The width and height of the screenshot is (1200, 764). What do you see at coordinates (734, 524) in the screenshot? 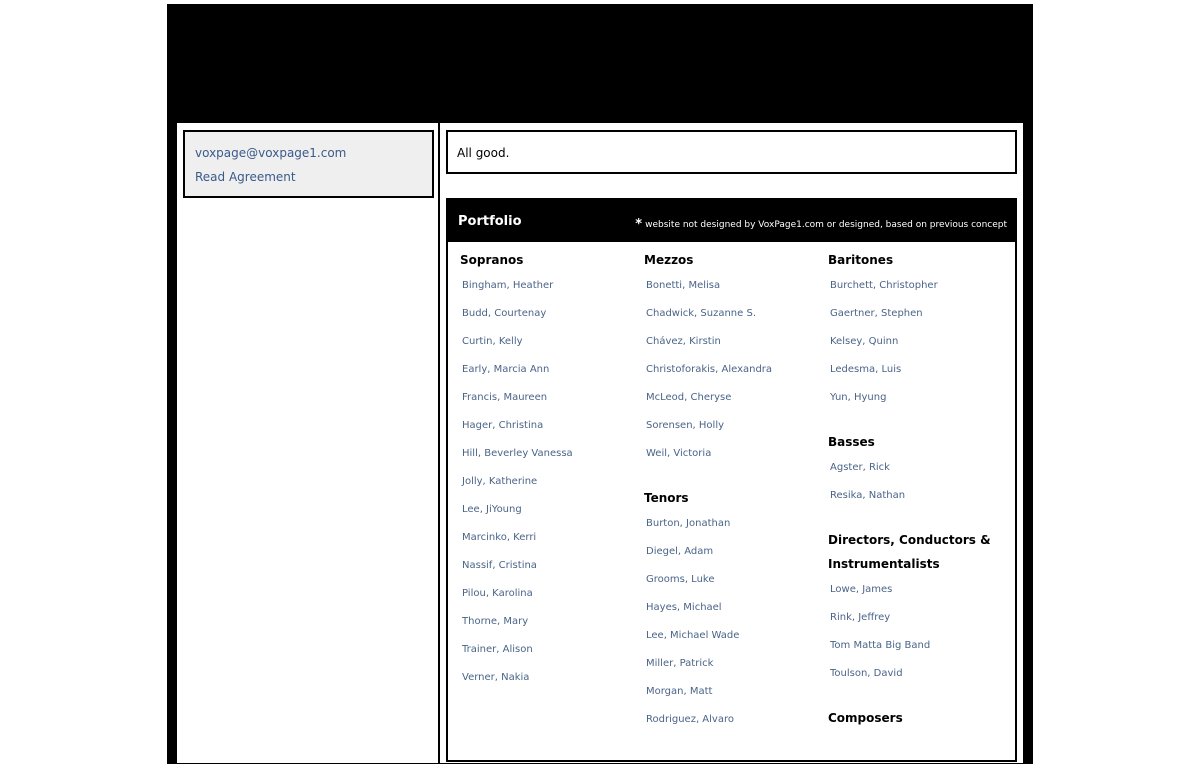
I see `artist-link: Burton, Jonathan` at bounding box center [734, 524].